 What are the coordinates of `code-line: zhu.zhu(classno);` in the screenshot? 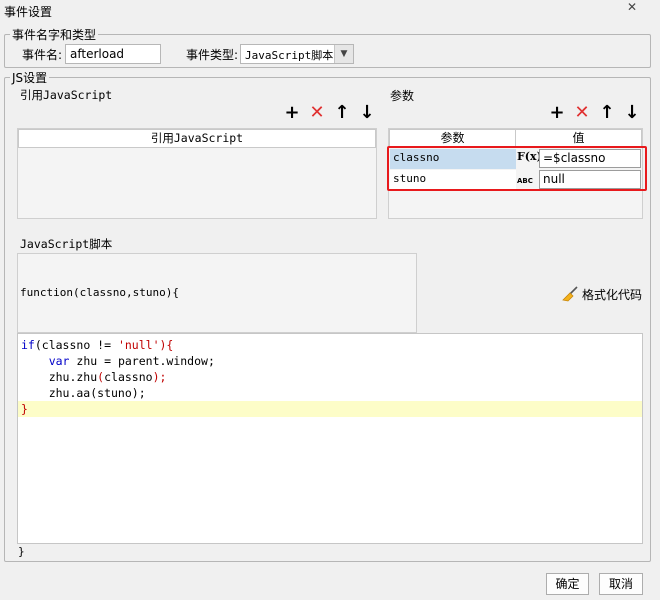 It's located at (118, 377).